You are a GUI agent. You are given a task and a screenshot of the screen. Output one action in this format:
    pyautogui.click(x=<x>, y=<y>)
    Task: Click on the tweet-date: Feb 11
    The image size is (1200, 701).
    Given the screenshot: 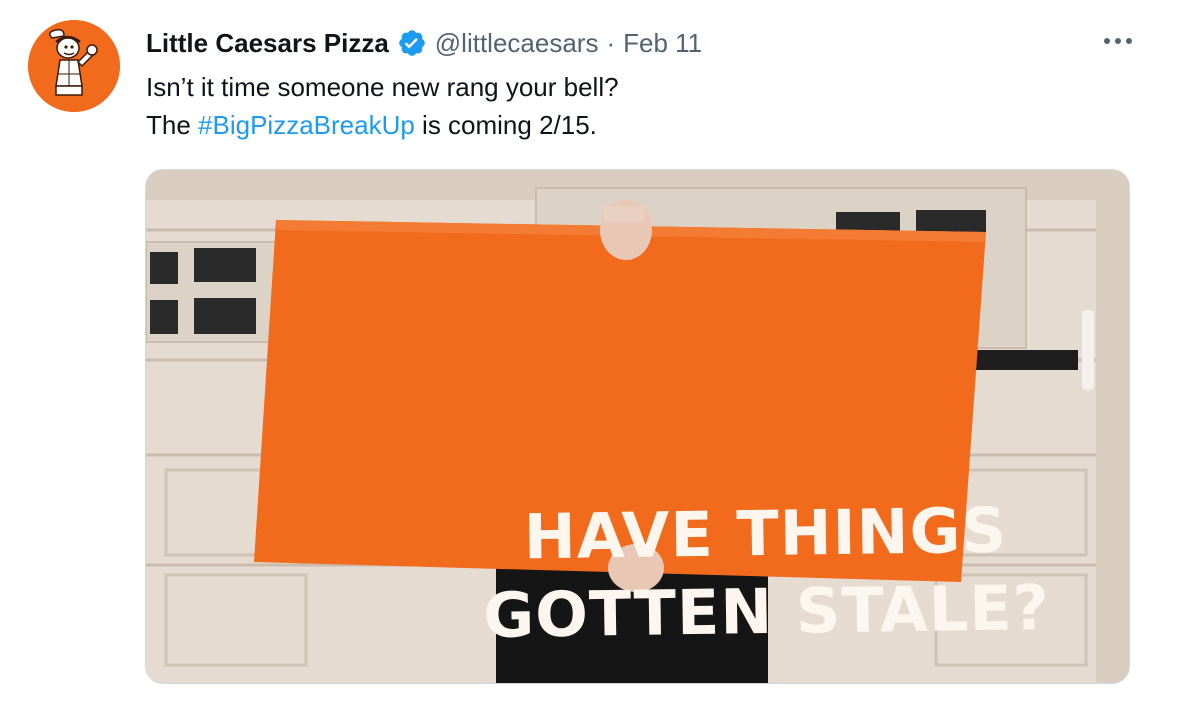 What is the action you would take?
    pyautogui.click(x=662, y=43)
    